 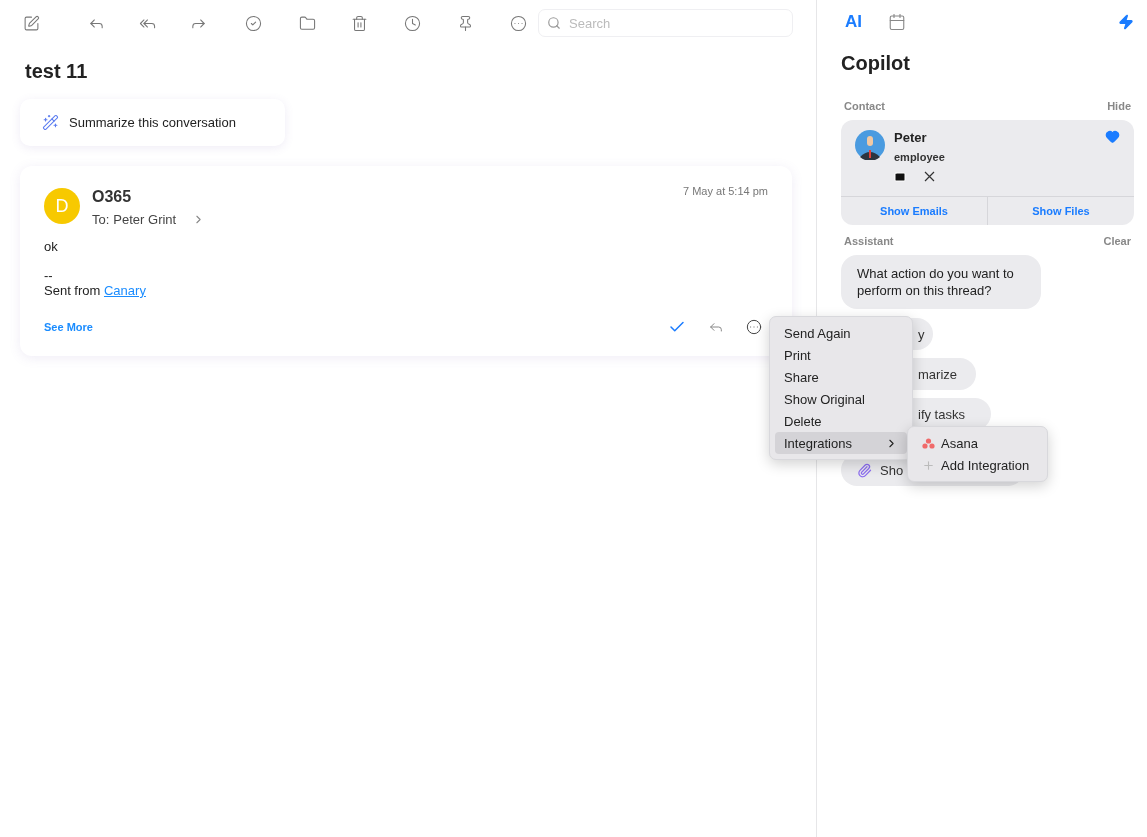 What do you see at coordinates (841, 399) in the screenshot?
I see `menu-item: Show Original` at bounding box center [841, 399].